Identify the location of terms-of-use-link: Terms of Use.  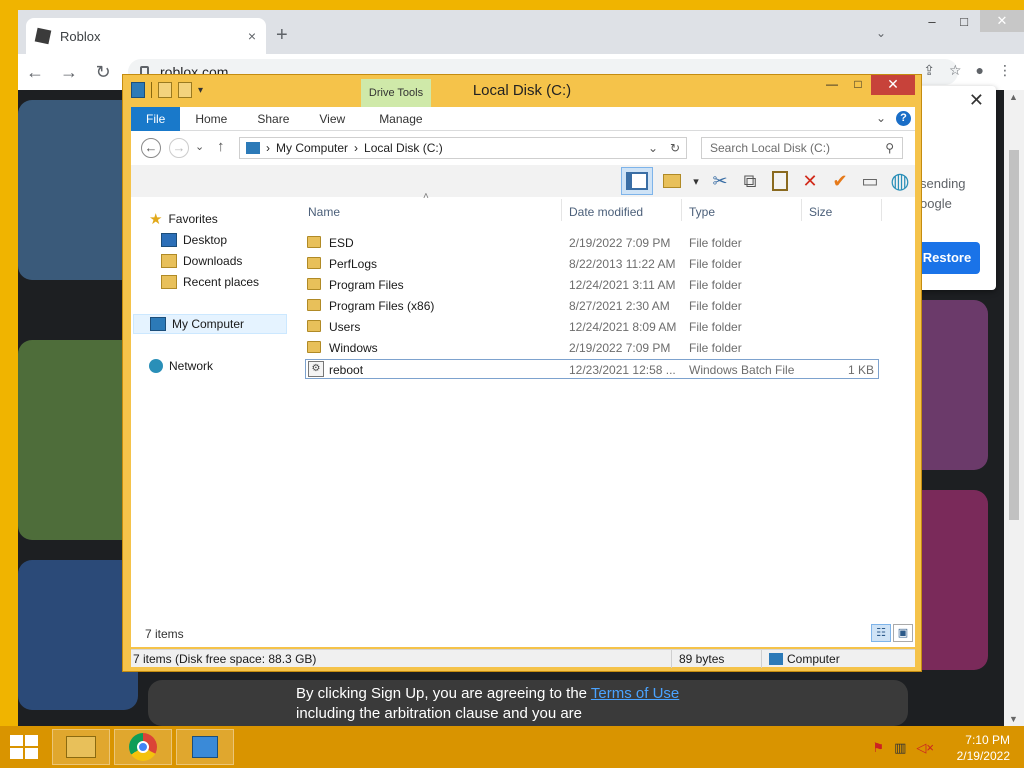
(635, 693).